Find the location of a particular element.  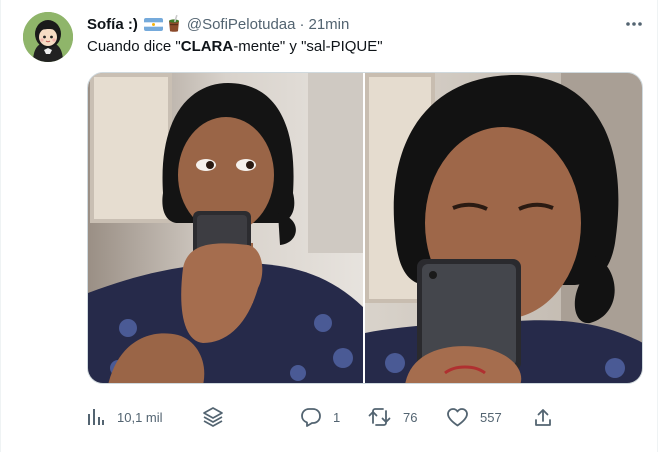

avatar-cartoon-icon is located at coordinates (48, 37).